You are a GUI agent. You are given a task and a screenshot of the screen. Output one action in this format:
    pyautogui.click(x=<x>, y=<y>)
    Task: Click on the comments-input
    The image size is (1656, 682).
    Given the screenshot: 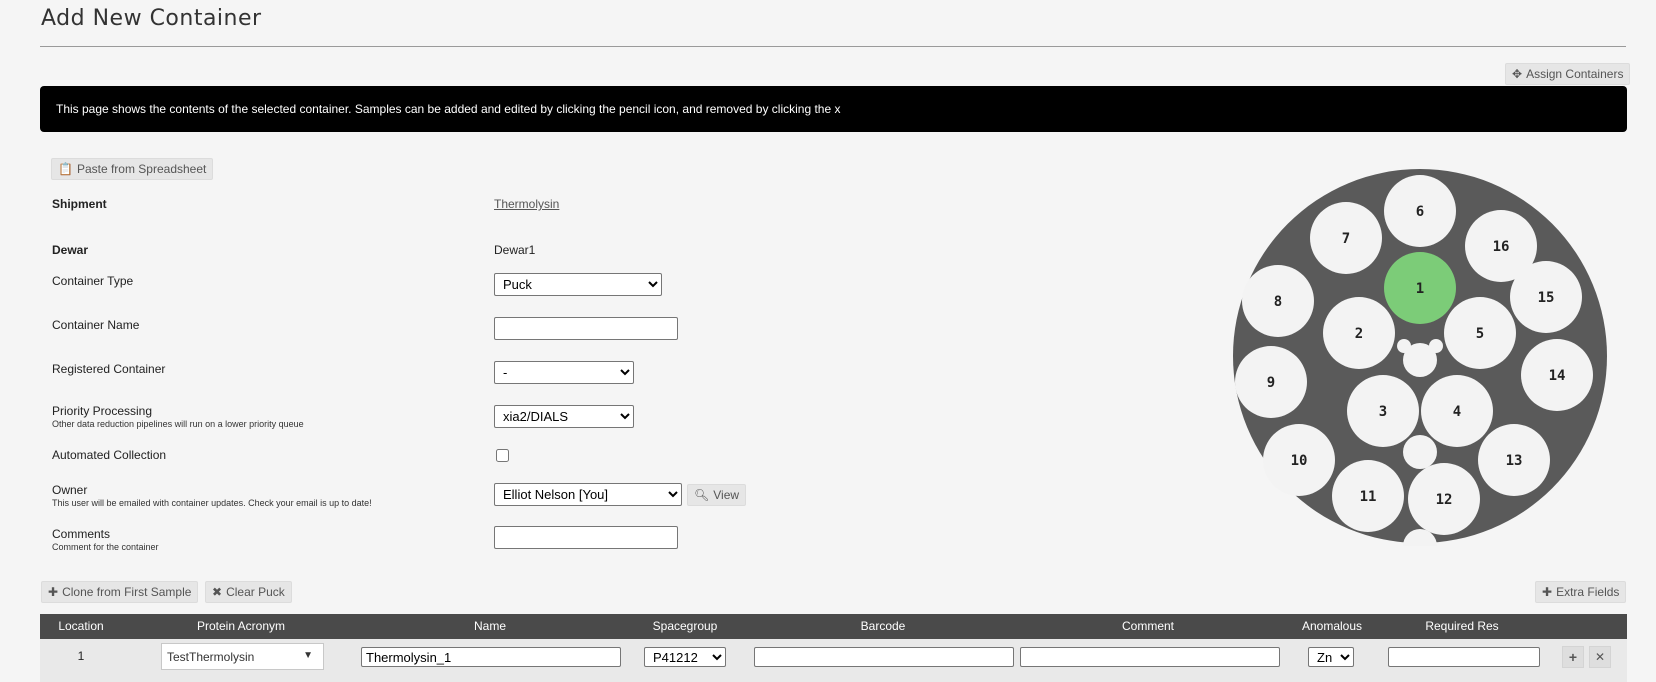 What is the action you would take?
    pyautogui.click(x=586, y=537)
    